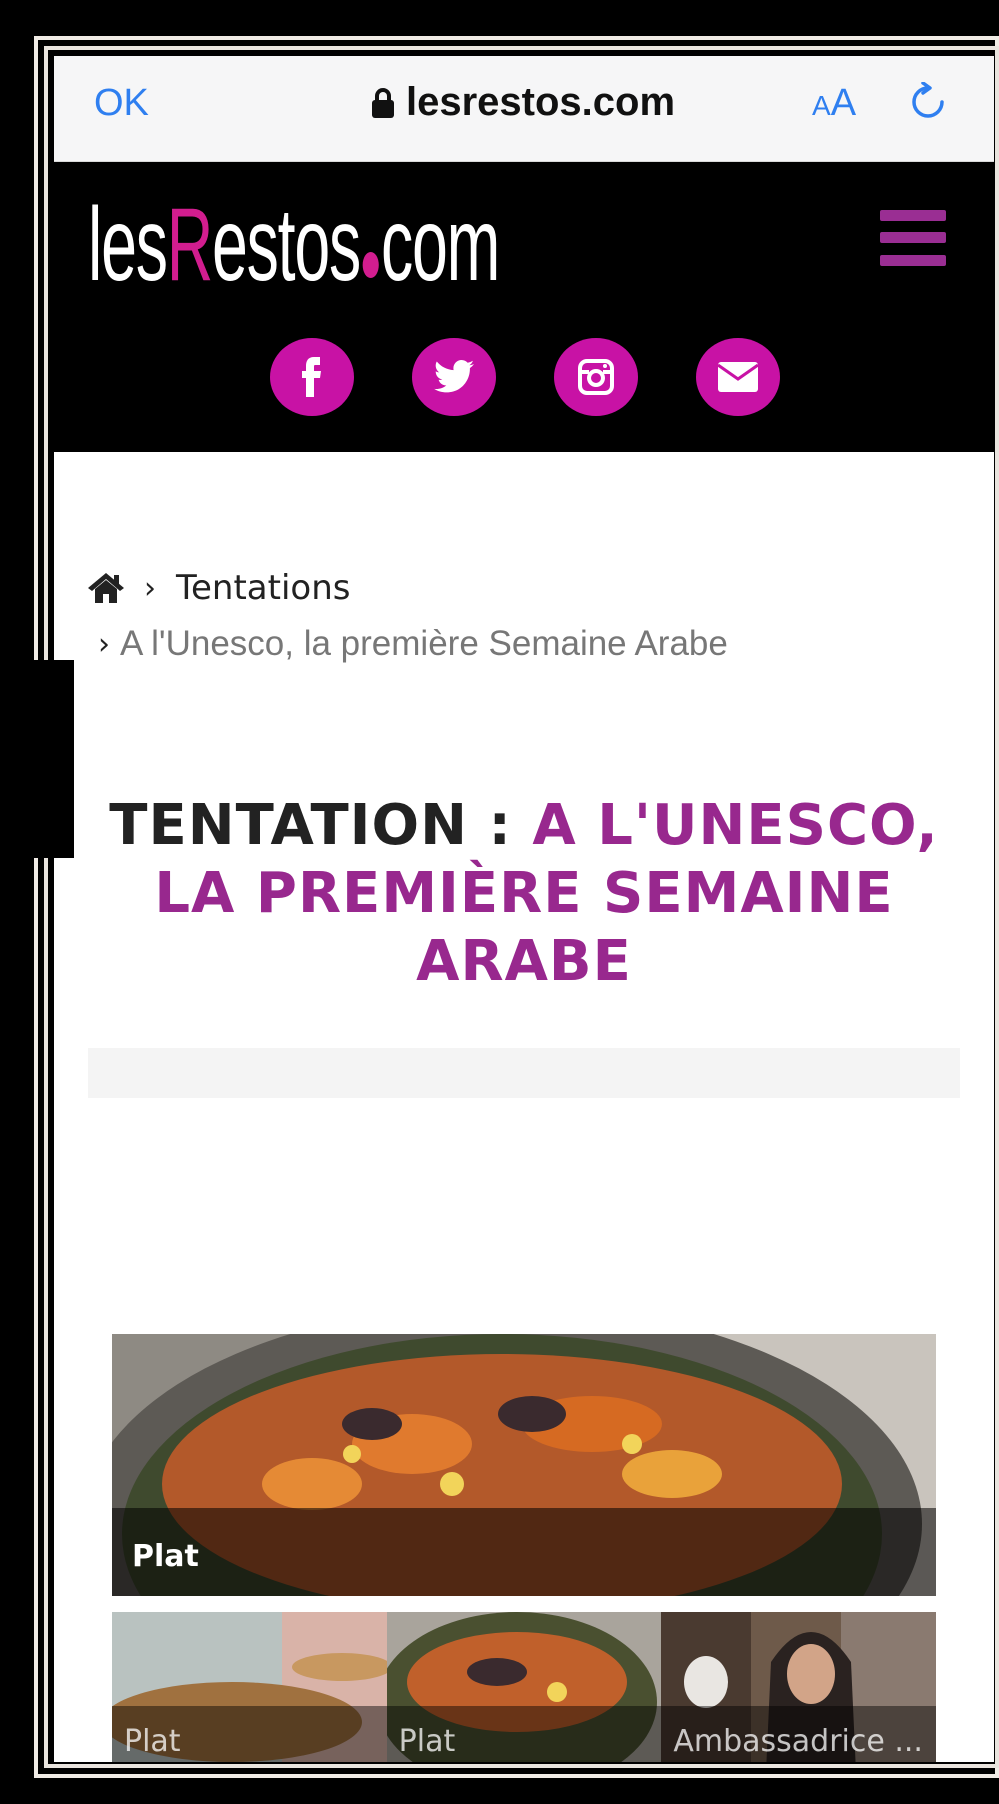  I want to click on text-size-button: AA, so click(834, 103).